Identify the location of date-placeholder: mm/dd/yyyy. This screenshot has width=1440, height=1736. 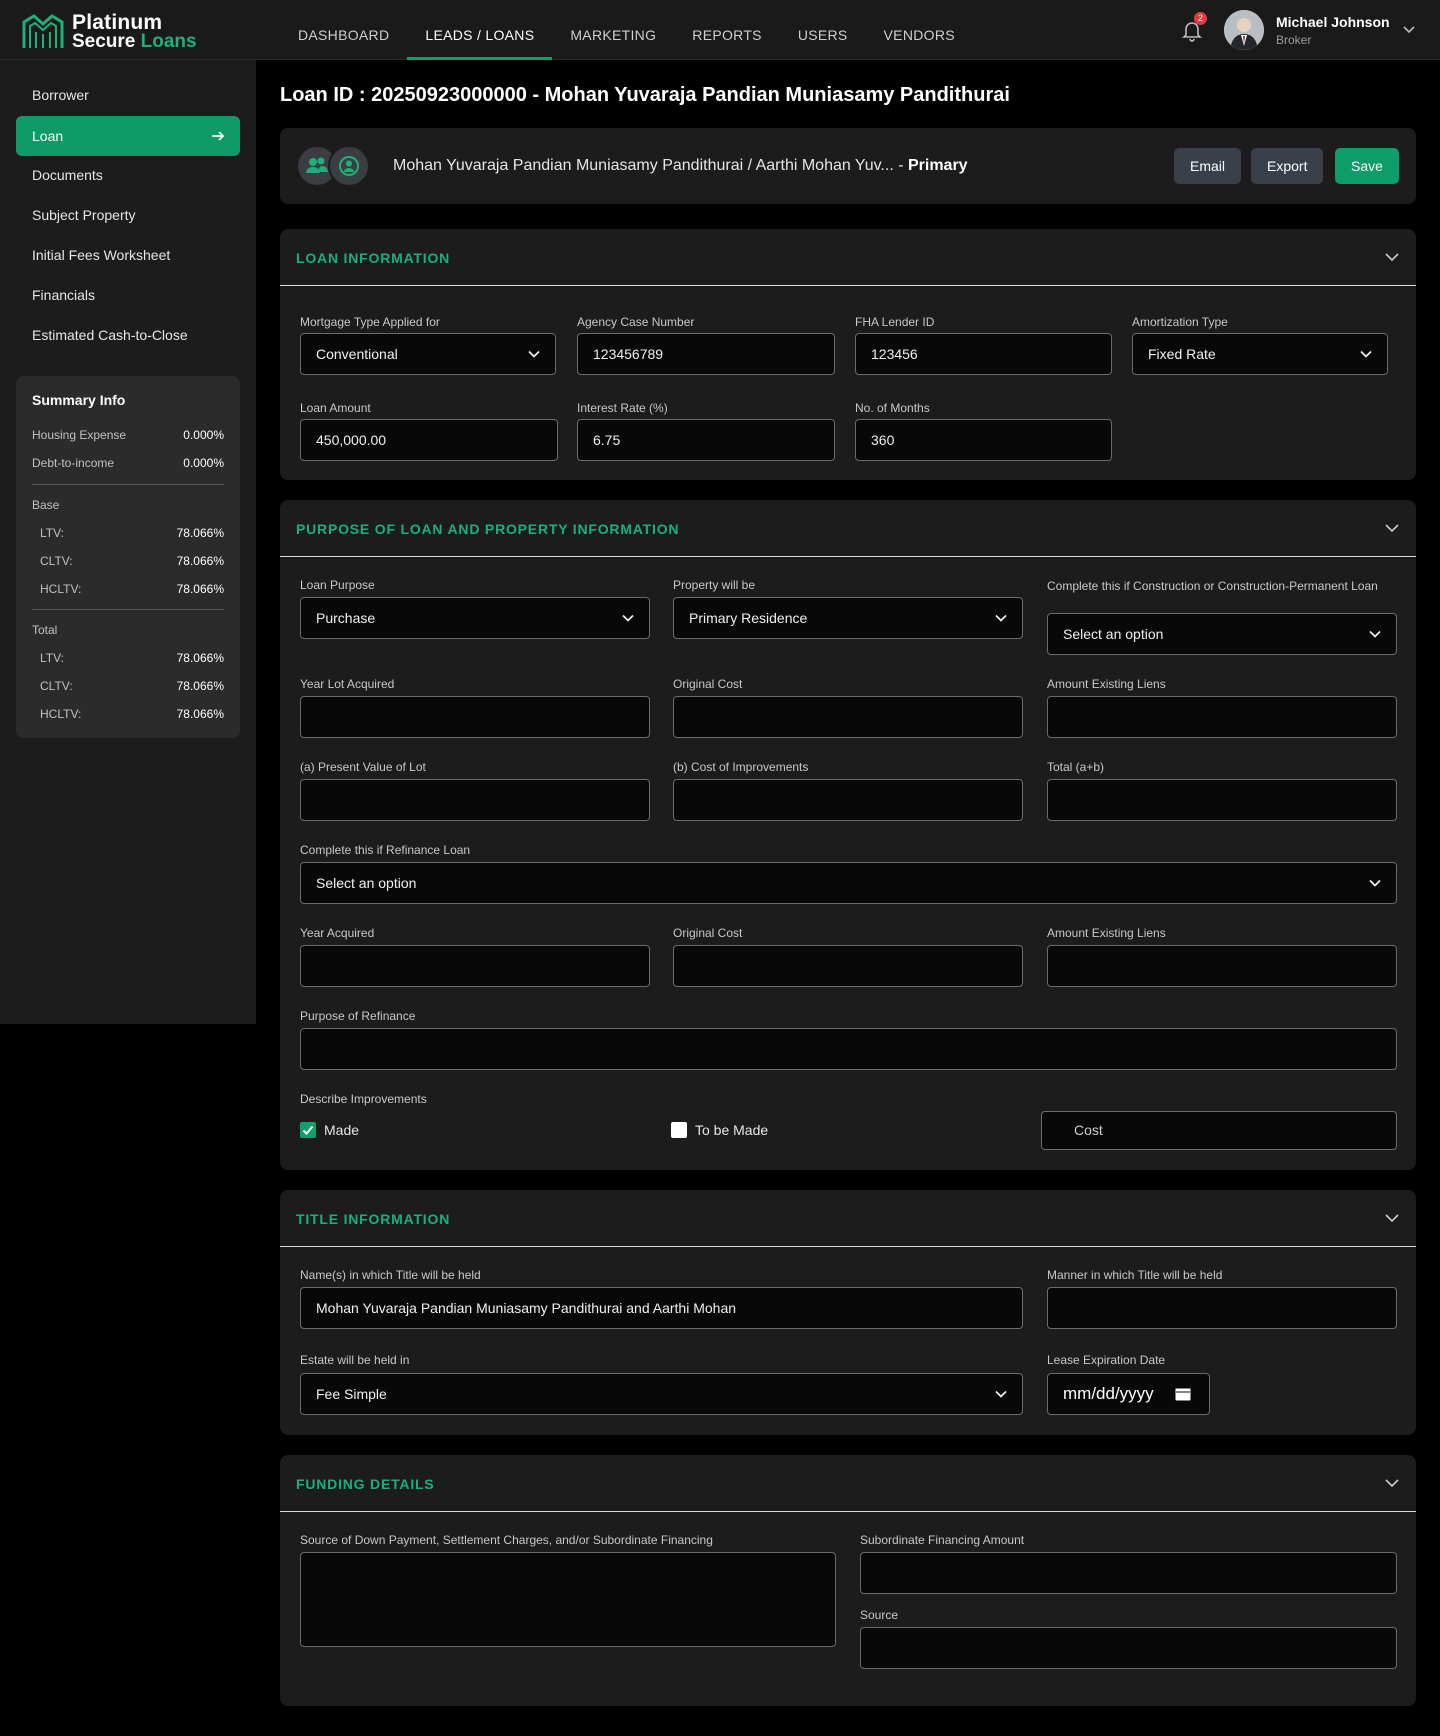
(1108, 1393).